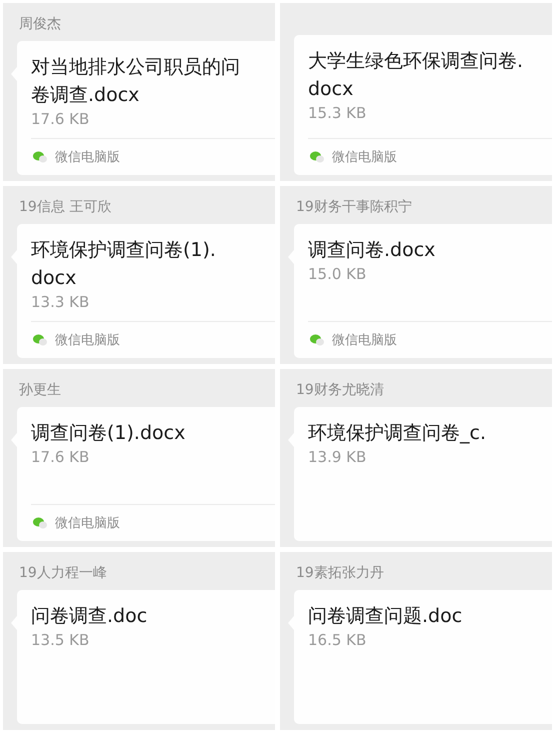  Describe the element at coordinates (124, 250) in the screenshot. I see `file-name: 环境保护调查问卷(1).` at that location.